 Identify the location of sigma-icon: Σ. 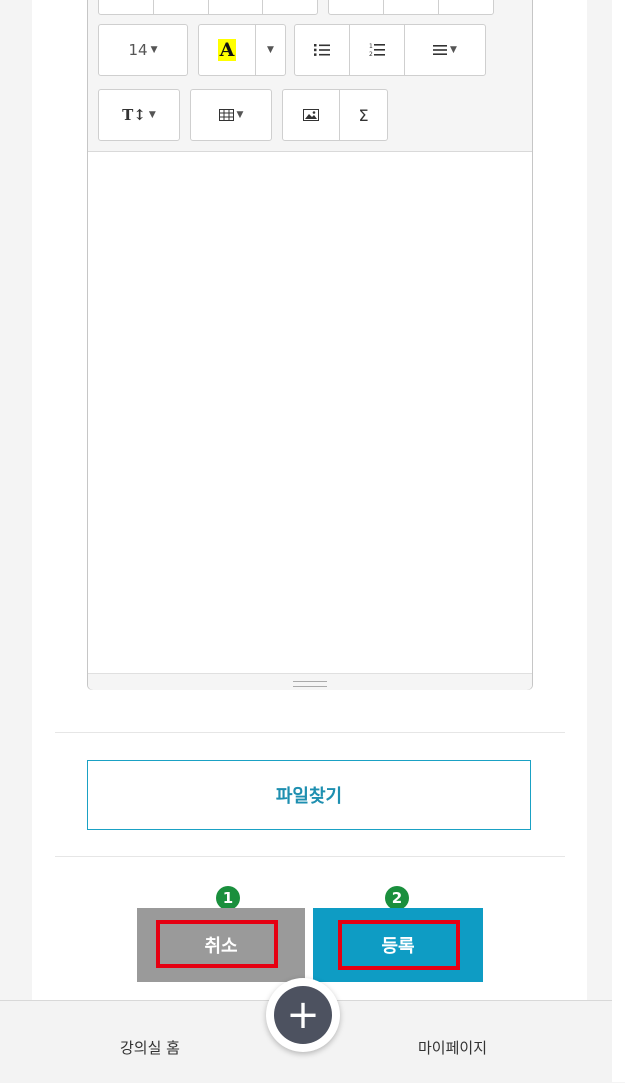
(363, 115).